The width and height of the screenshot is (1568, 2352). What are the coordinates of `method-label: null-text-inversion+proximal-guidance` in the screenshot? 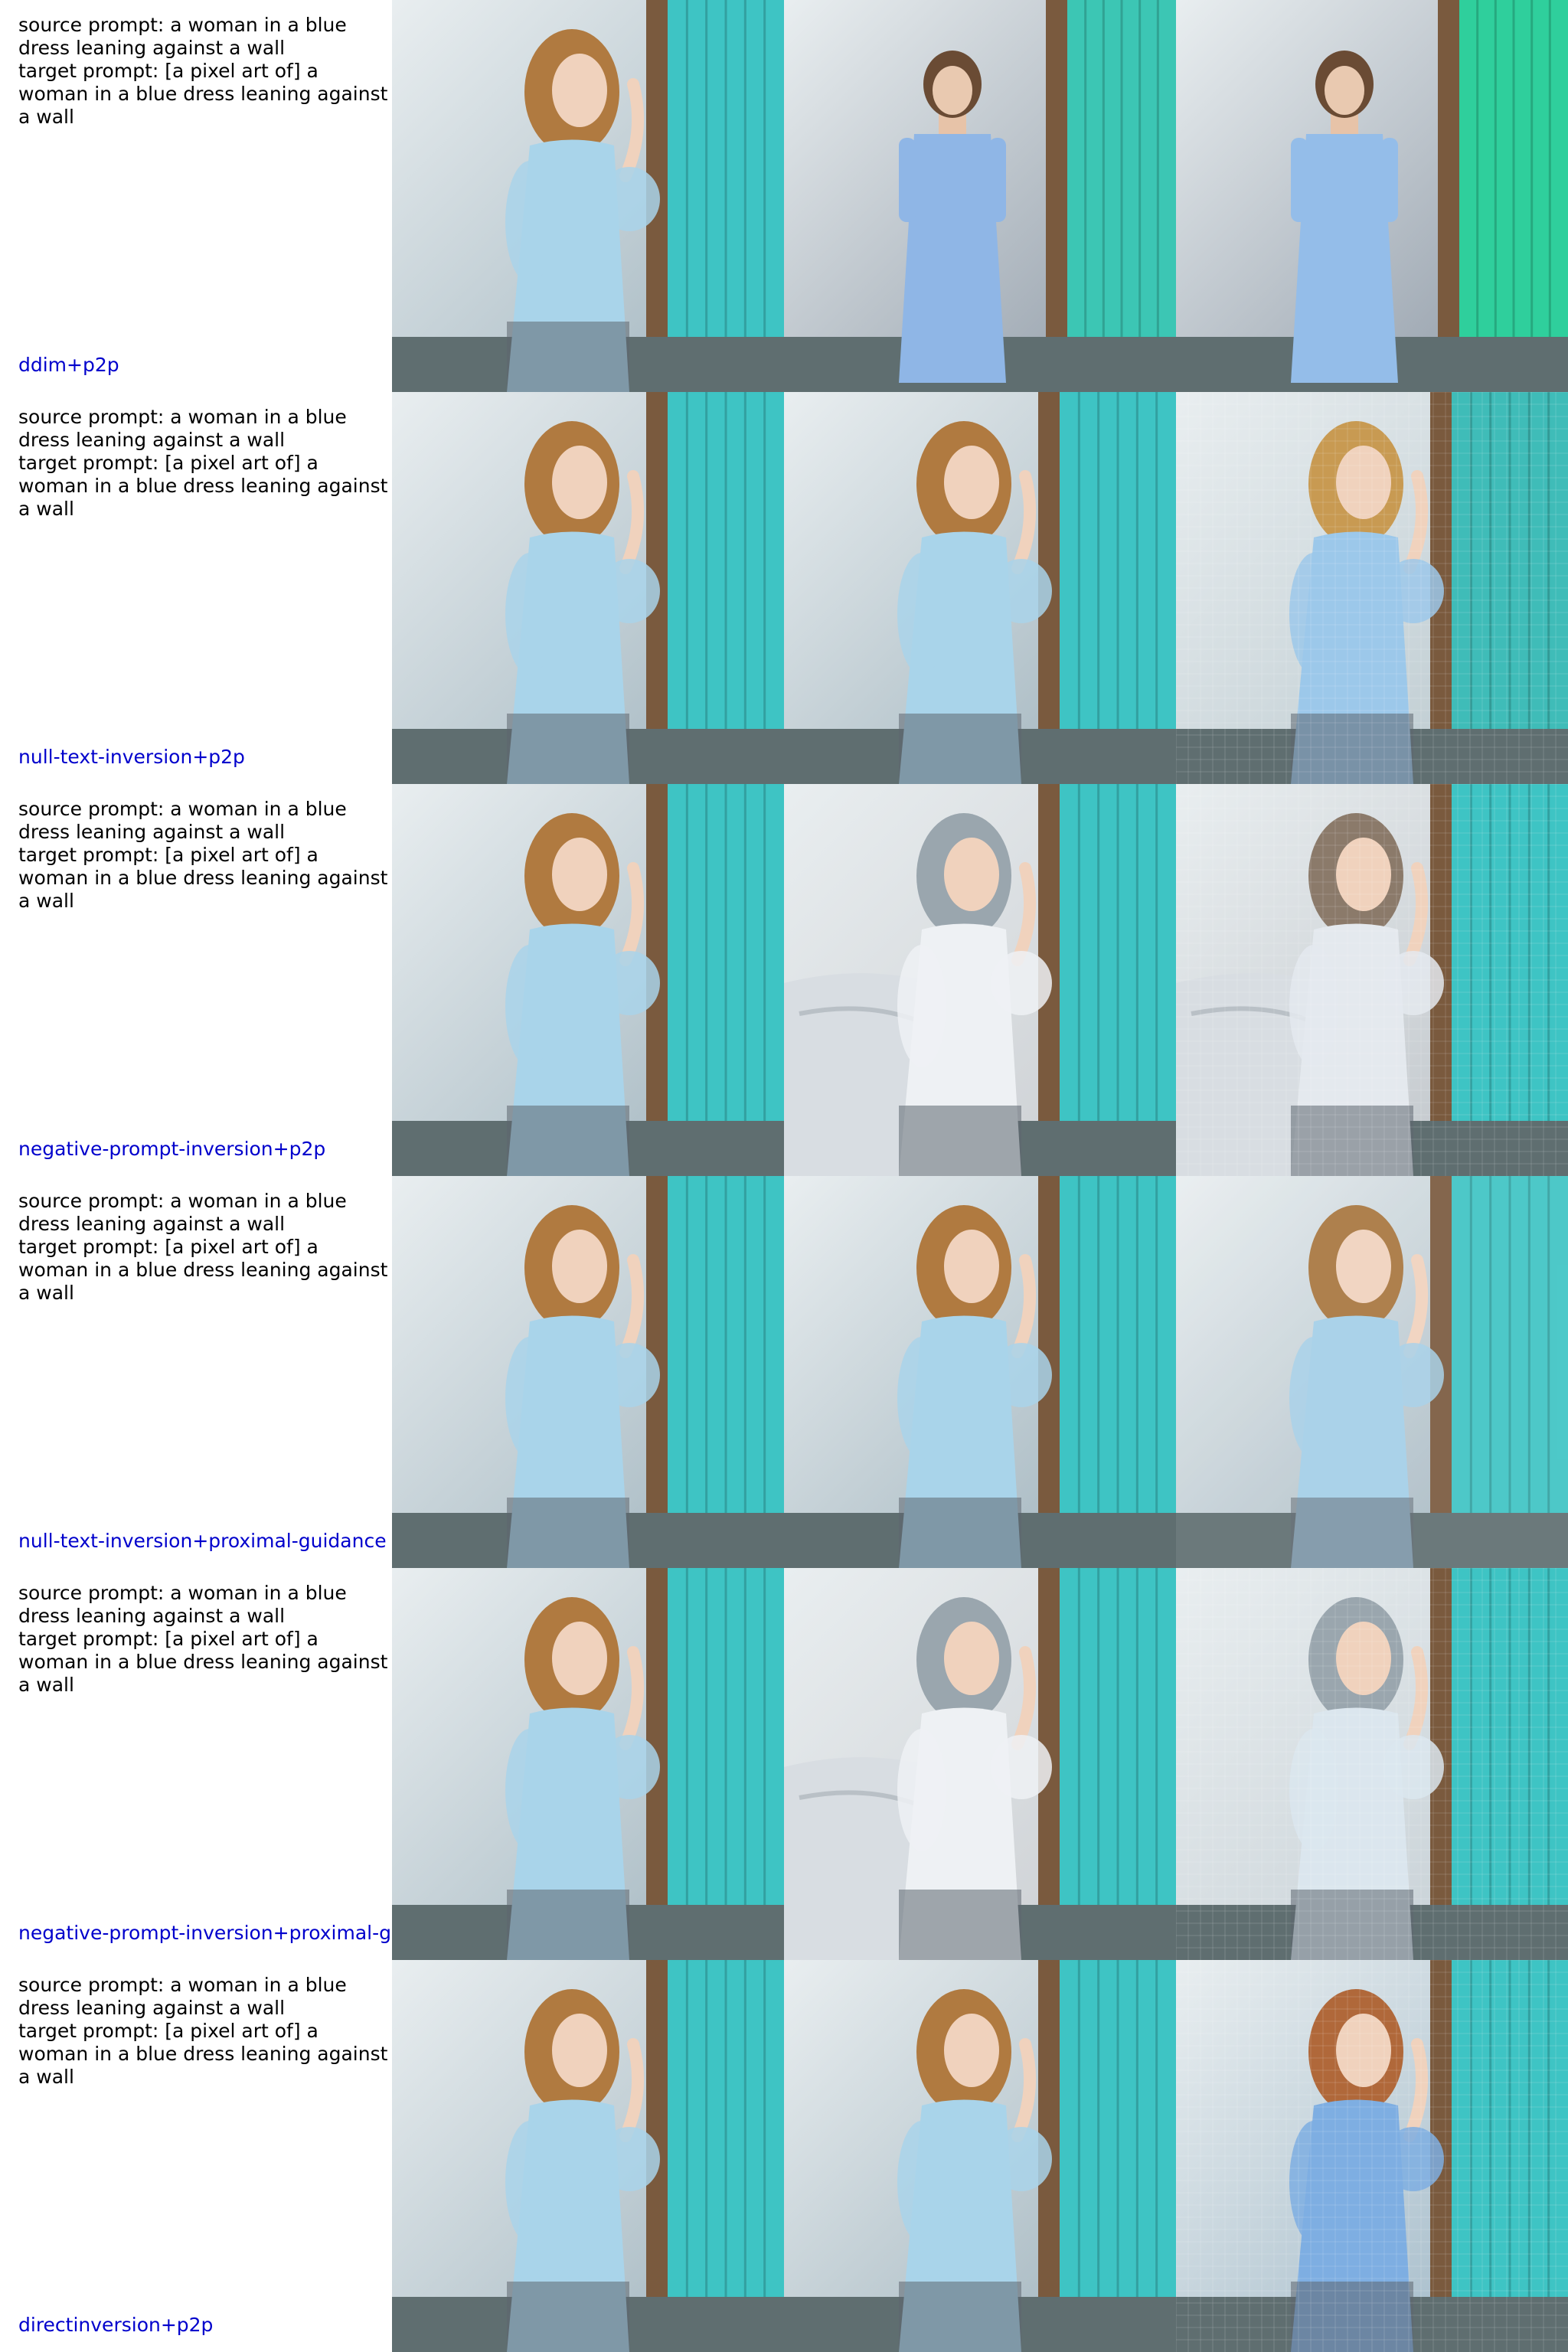 It's located at (202, 1541).